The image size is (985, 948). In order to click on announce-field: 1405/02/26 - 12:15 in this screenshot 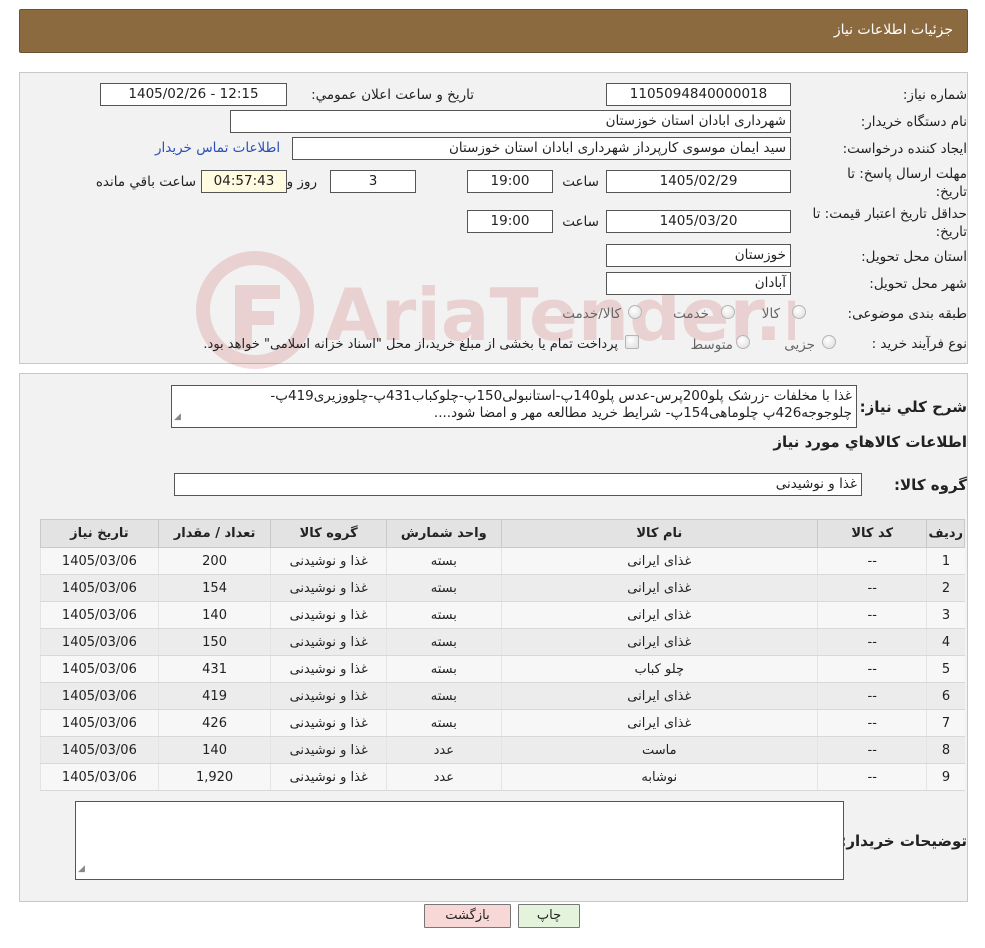, I will do `click(193, 94)`.